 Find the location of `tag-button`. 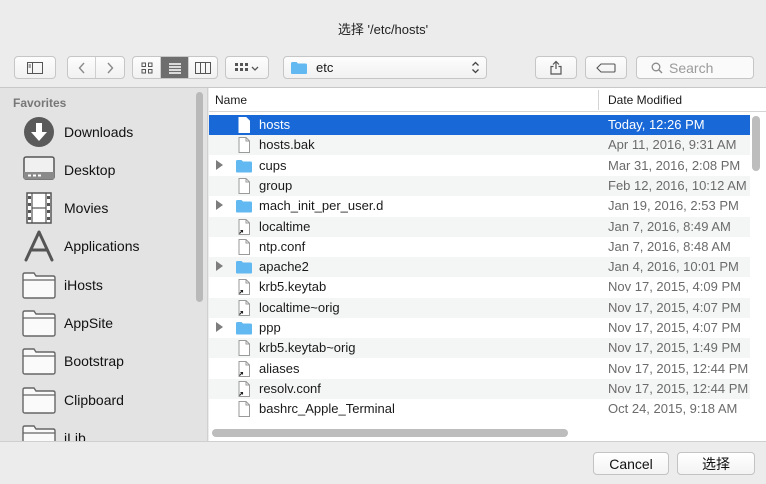

tag-button is located at coordinates (606, 67).